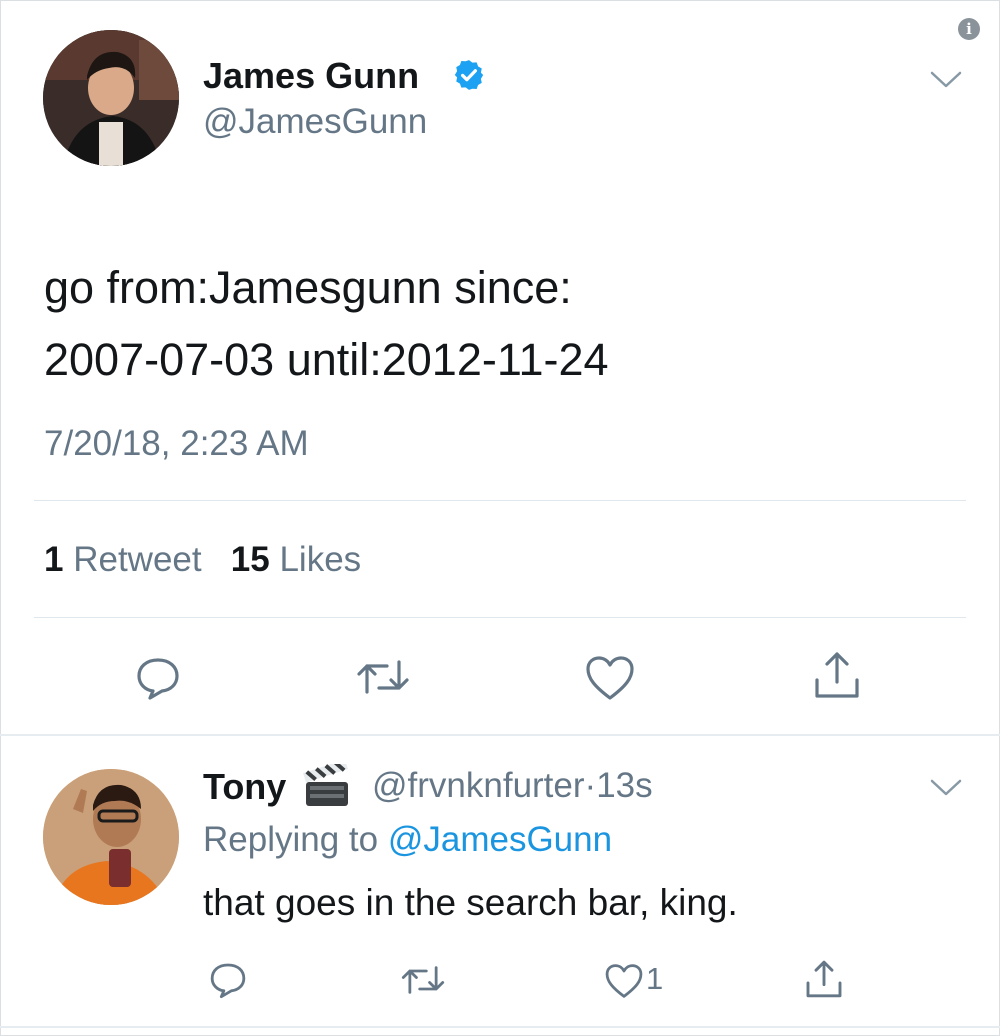 The width and height of the screenshot is (1000, 1036). Describe the element at coordinates (470, 902) in the screenshot. I see `reply-text: that goes in the search bar, king.` at that location.